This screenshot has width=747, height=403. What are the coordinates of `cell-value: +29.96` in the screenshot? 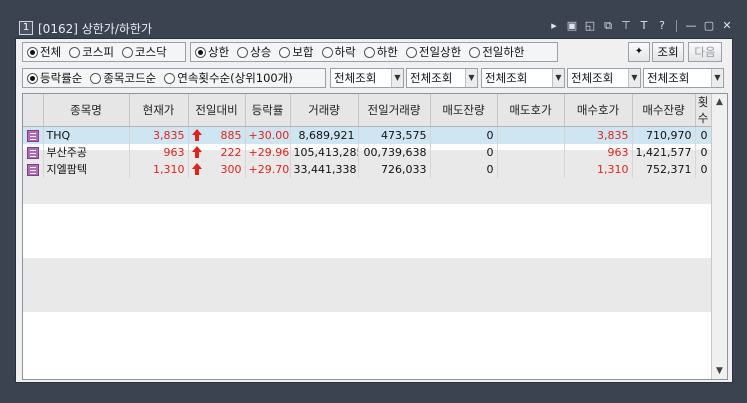 It's located at (269, 152).